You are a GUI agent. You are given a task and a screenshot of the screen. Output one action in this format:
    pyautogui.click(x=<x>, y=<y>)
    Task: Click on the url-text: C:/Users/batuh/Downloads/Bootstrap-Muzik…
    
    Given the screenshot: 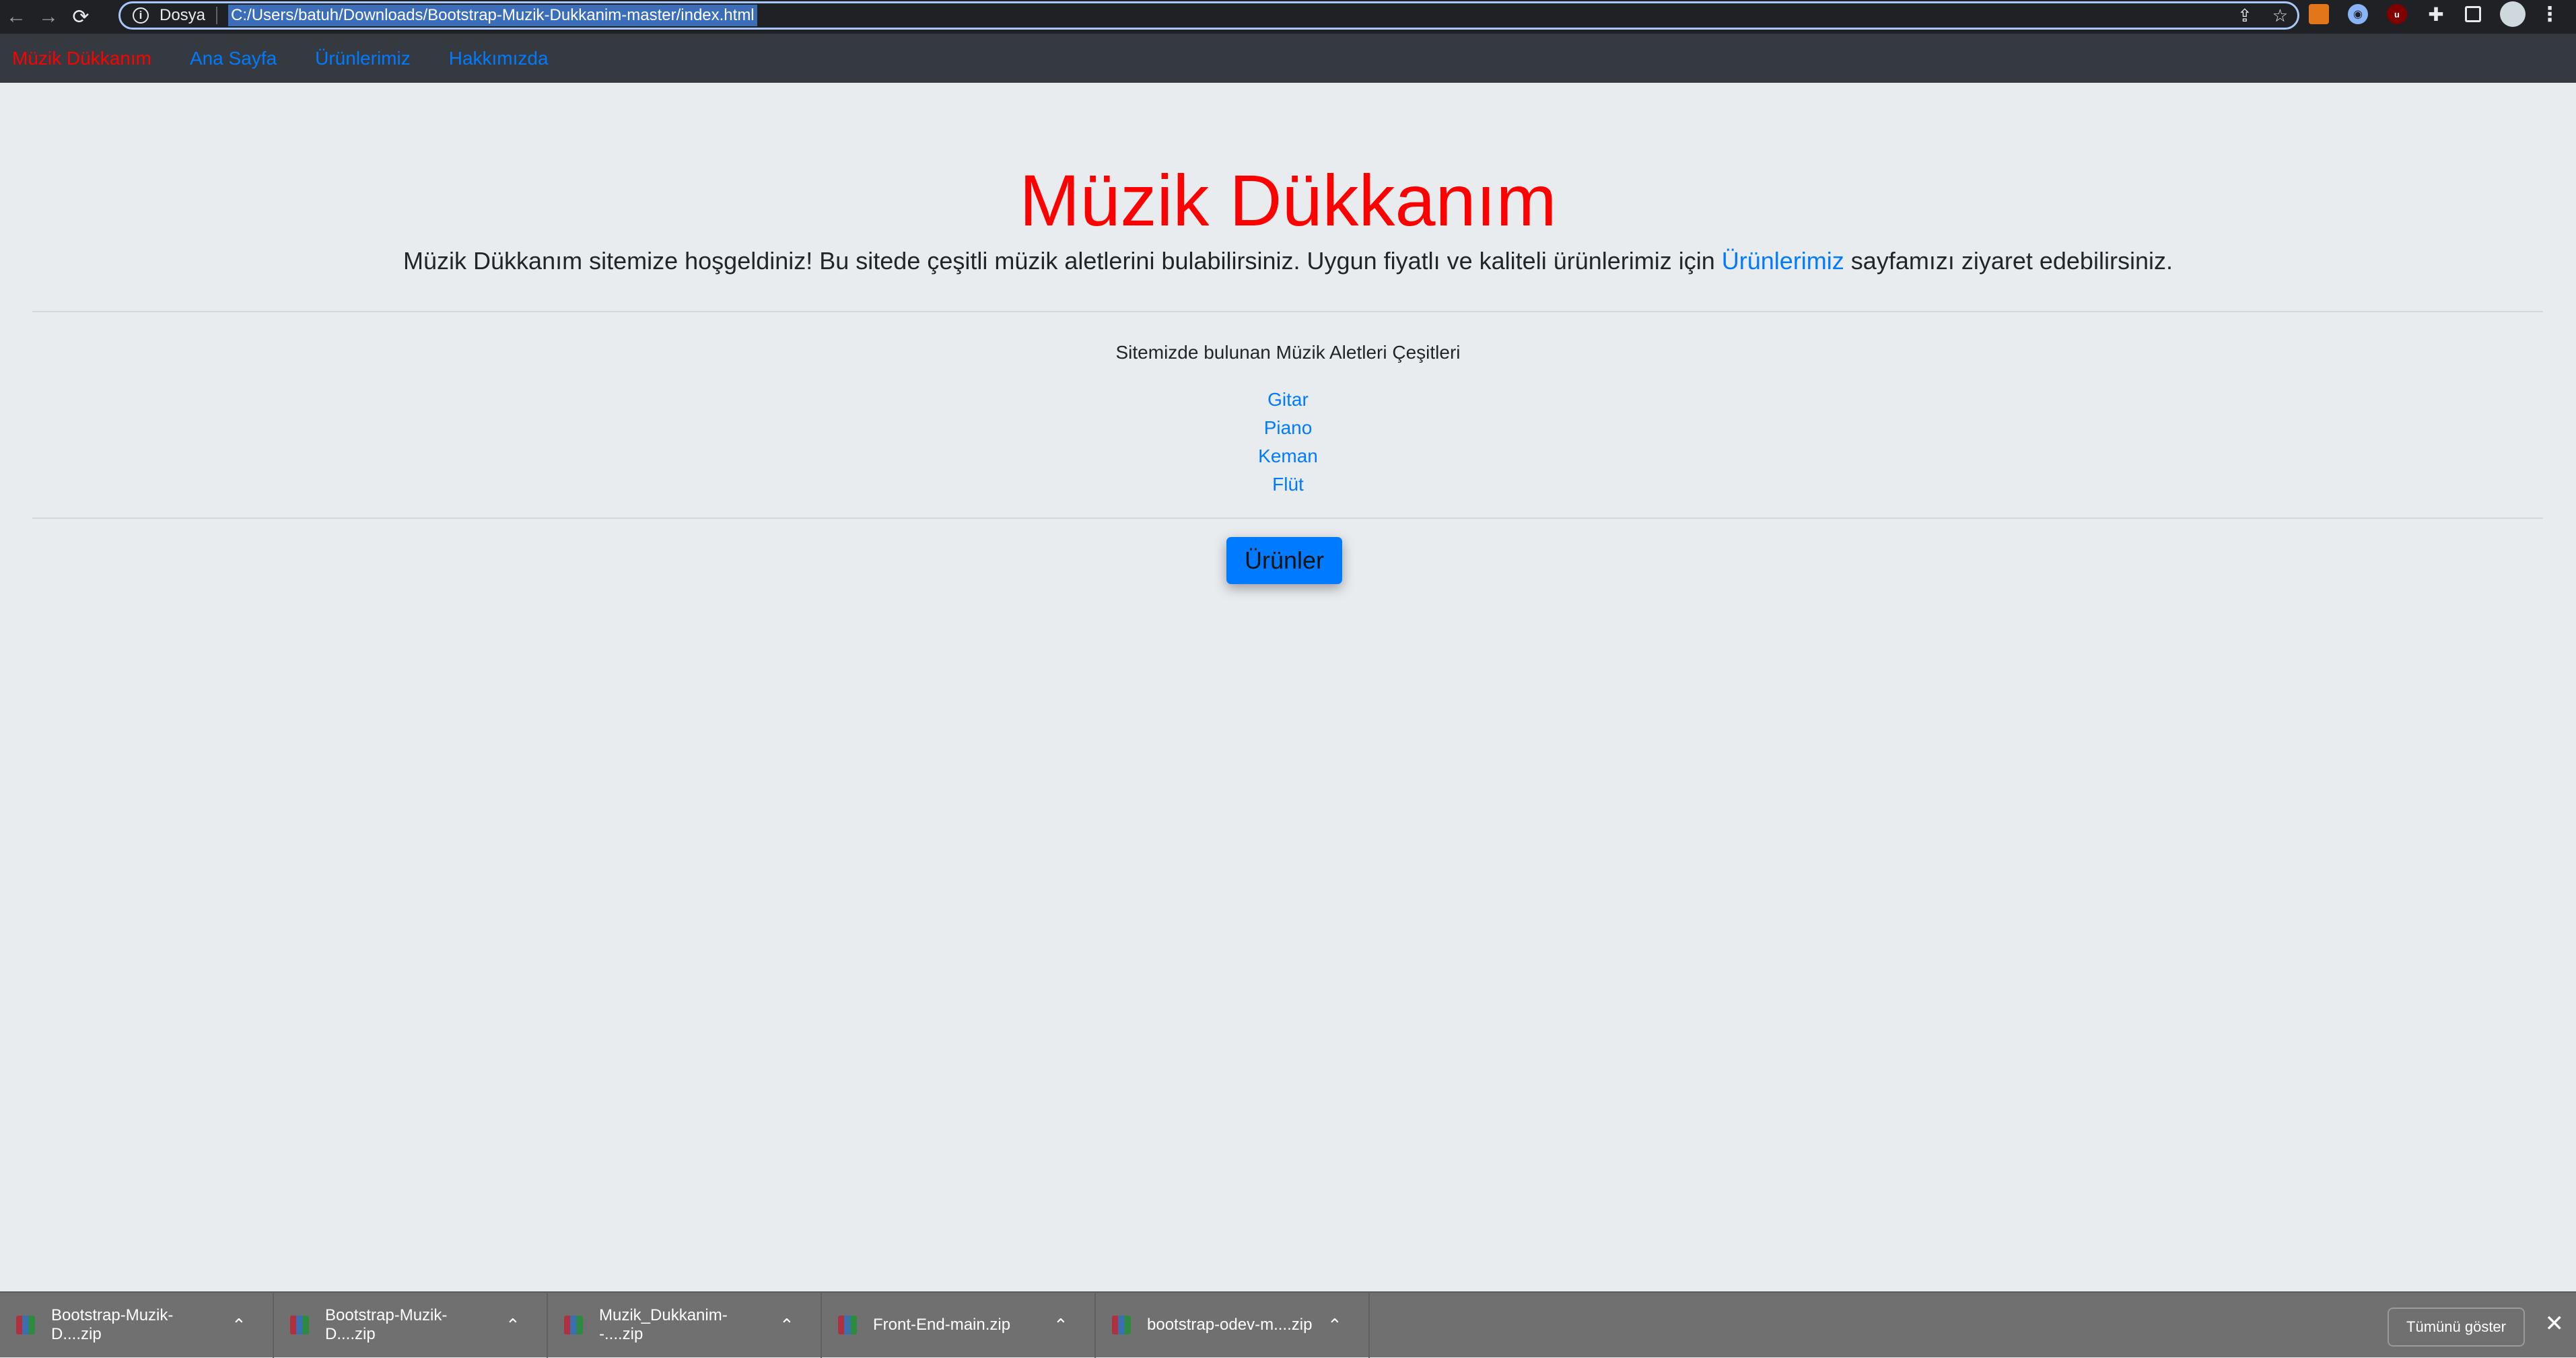 What is the action you would take?
    pyautogui.click(x=492, y=16)
    